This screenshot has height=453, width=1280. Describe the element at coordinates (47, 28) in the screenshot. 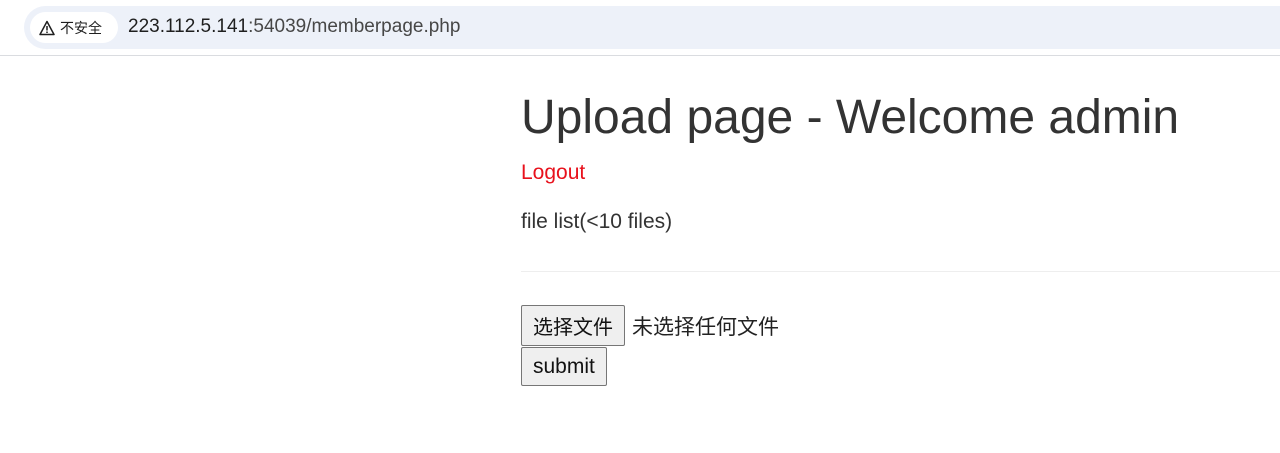

I see `warning-triangle-icon` at that location.